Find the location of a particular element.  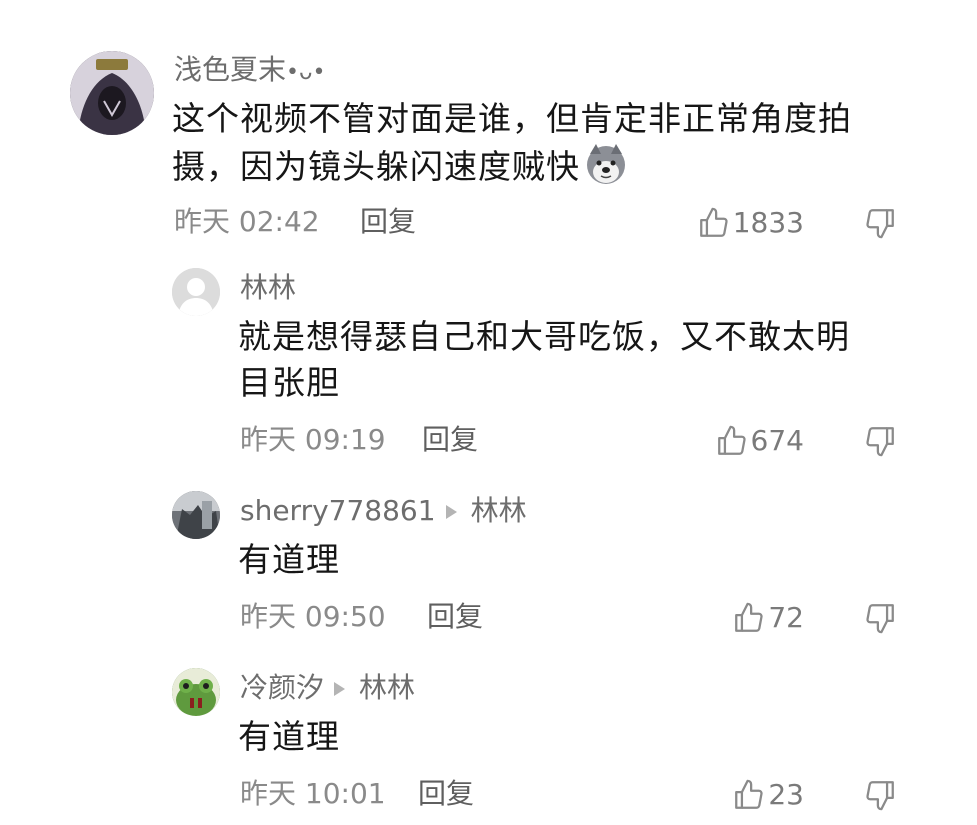

timestamp: 昨天 02:42 is located at coordinates (247, 221).